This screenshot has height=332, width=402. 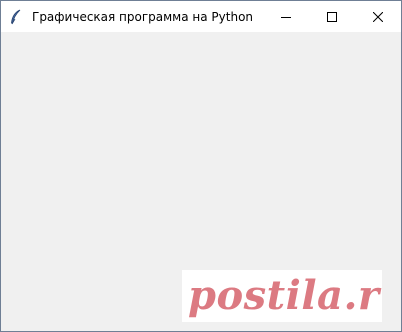 I want to click on close-button, so click(x=378, y=16).